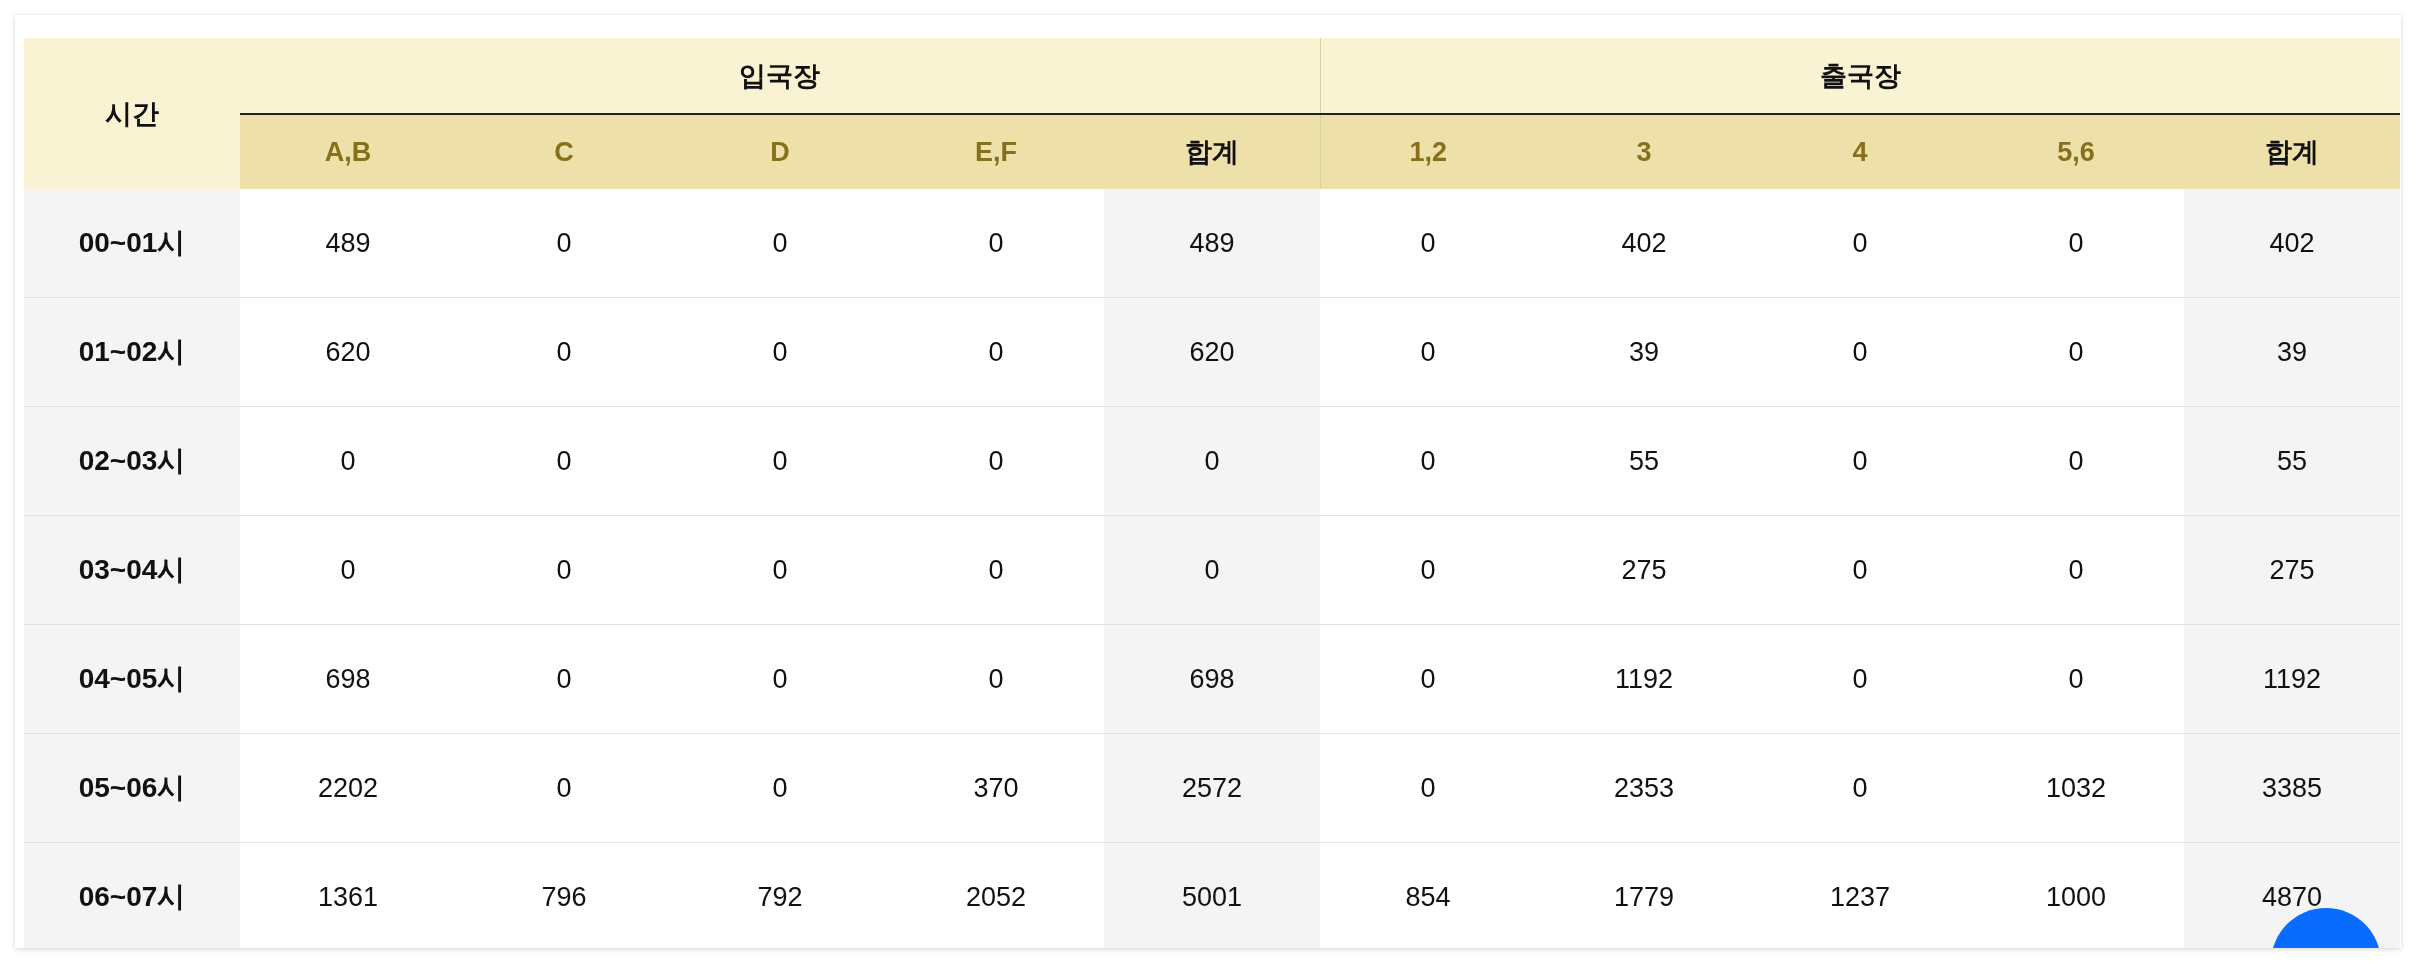 This screenshot has height=964, width=2416. Describe the element at coordinates (2292, 788) in the screenshot. I see `table-cell: 3385` at that location.